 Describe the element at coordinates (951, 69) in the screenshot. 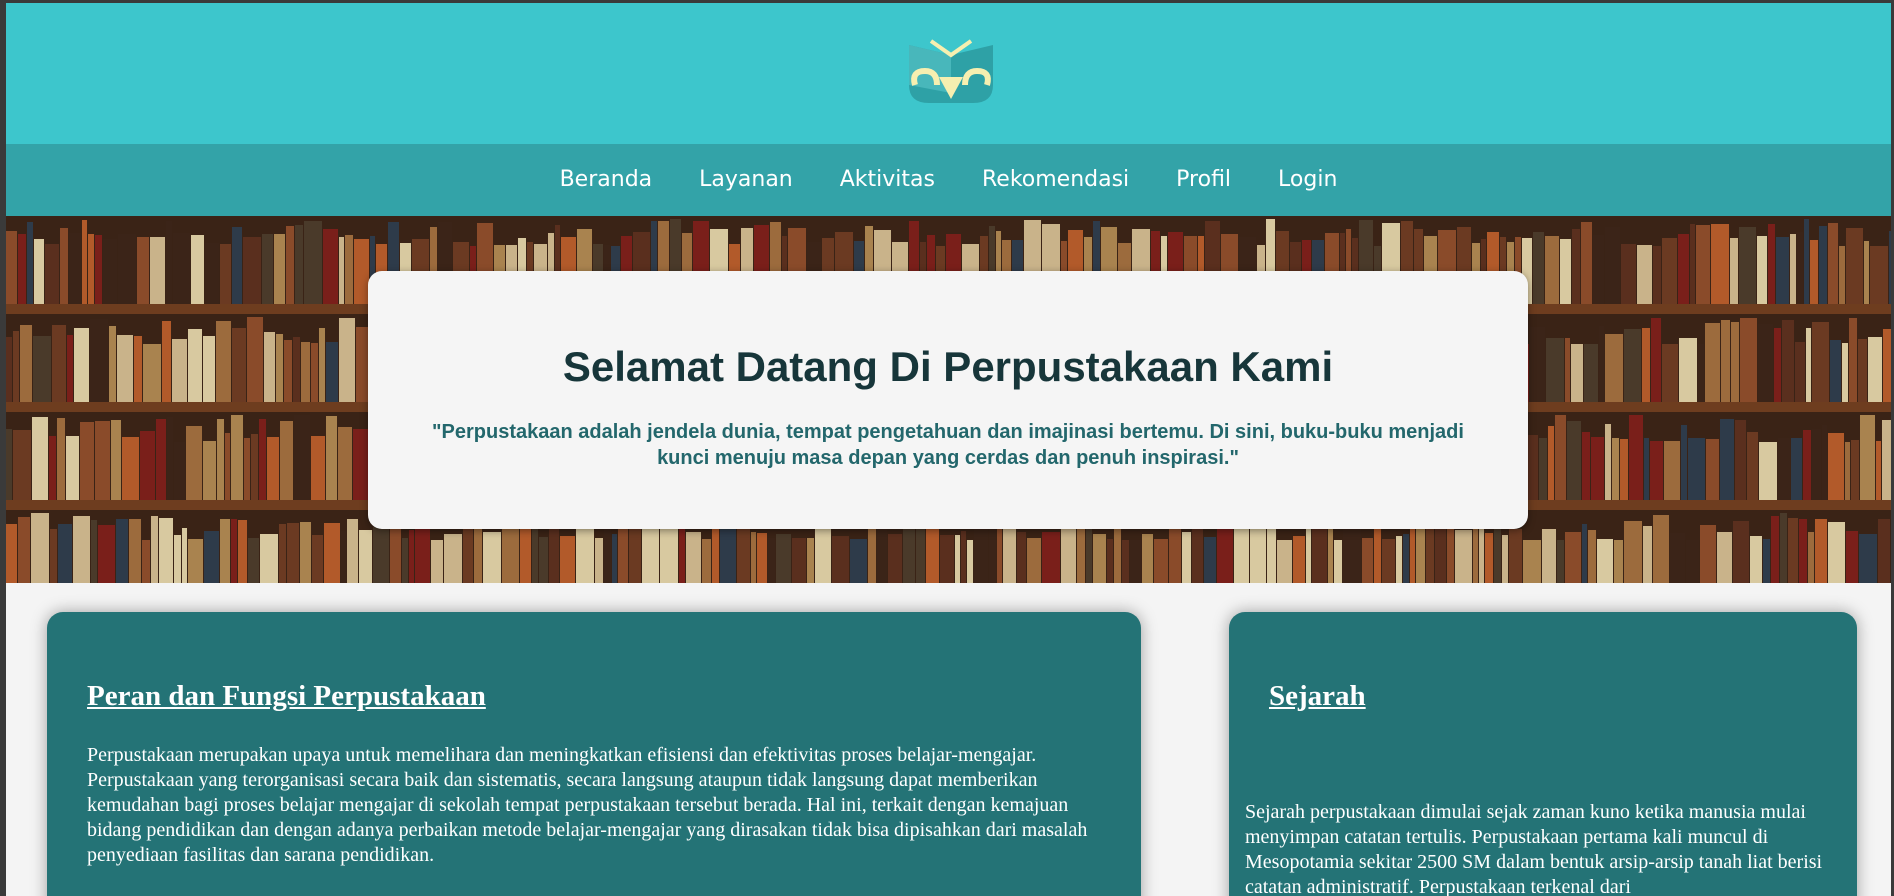

I see `owl-book-logo-icon` at that location.